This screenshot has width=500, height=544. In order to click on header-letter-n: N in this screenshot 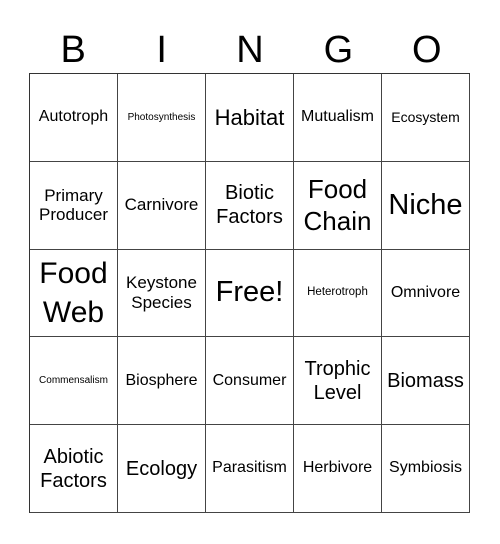, I will do `click(250, 50)`.